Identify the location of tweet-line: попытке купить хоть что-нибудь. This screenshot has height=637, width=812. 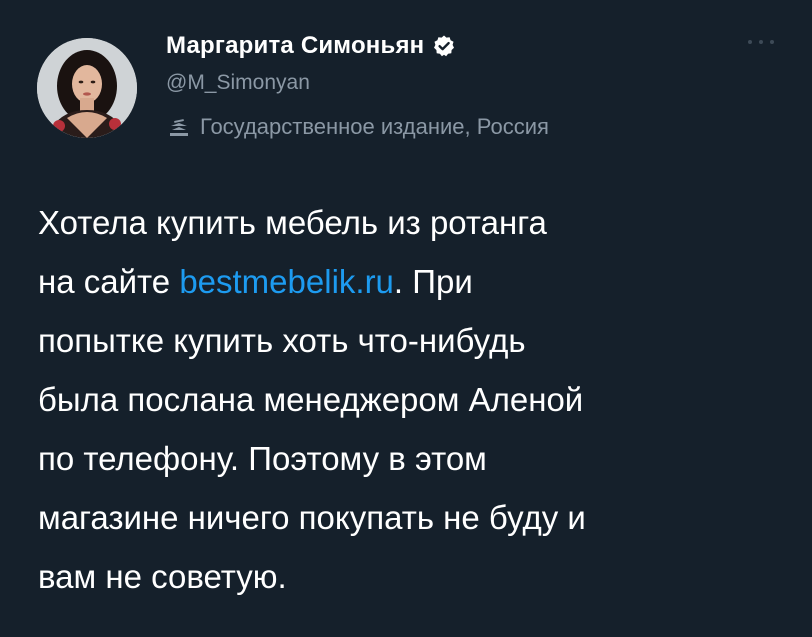
(413, 340).